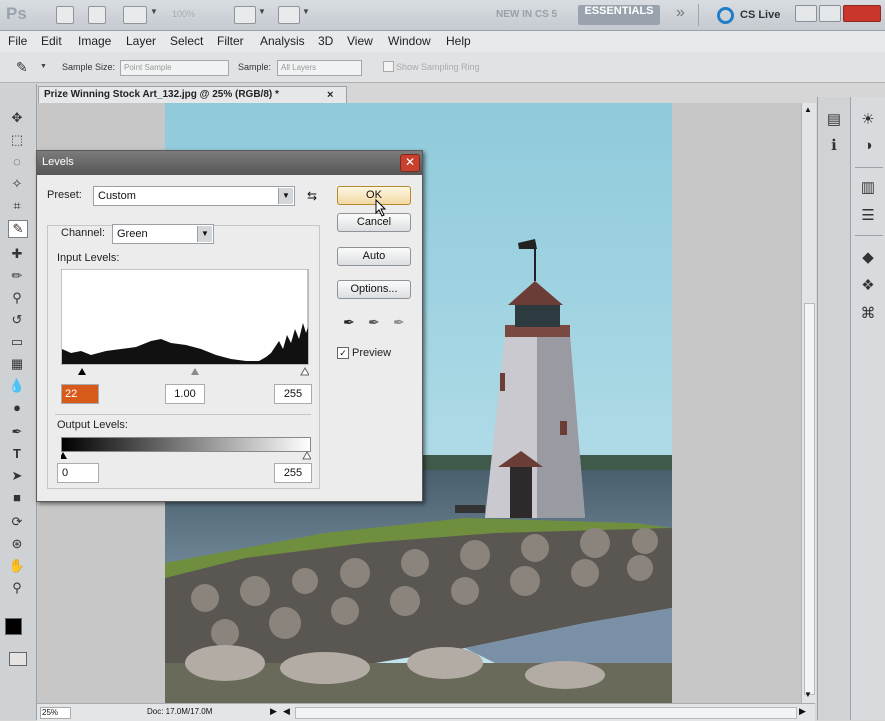 This screenshot has height=721, width=885. Describe the element at coordinates (808, 109) in the screenshot. I see `scroll-up-icon: ▲` at that location.